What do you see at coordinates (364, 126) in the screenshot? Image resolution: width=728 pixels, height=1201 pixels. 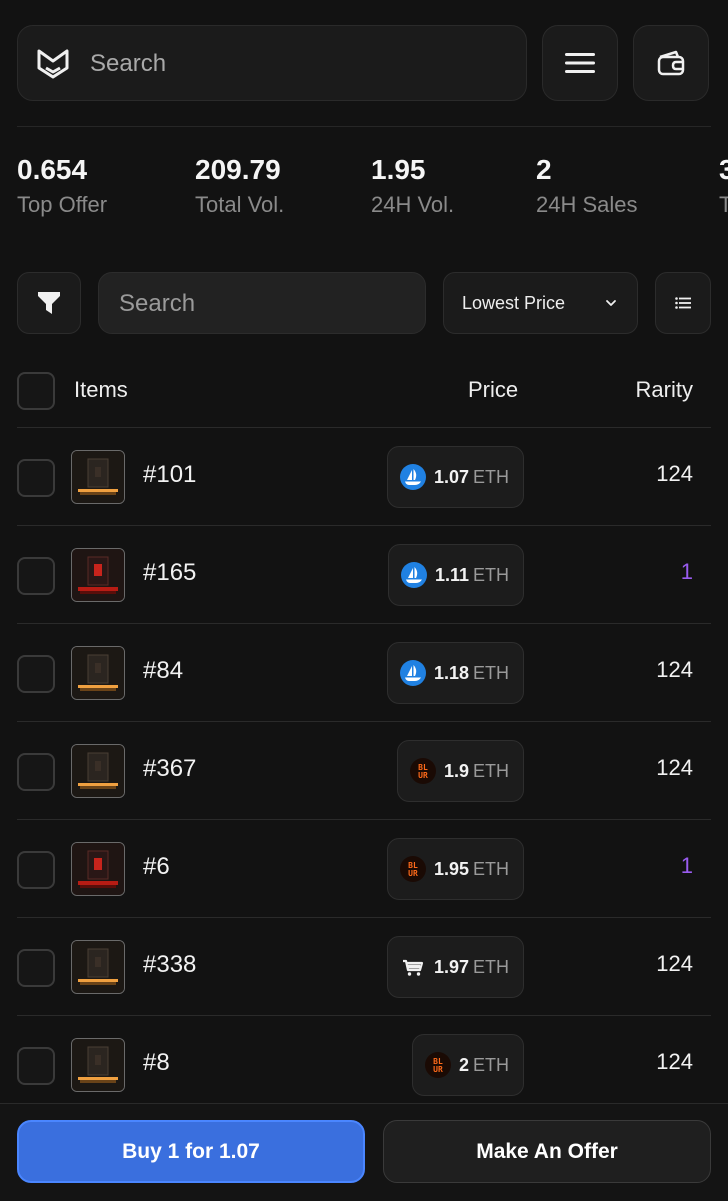 I see `header-divider` at bounding box center [364, 126].